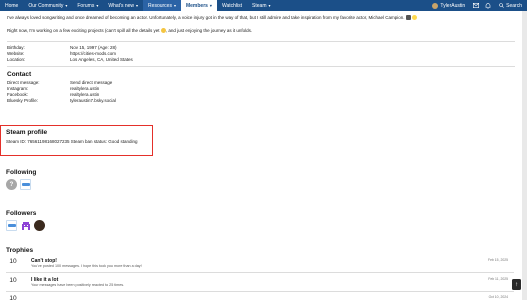 The width and height of the screenshot is (527, 300). I want to click on nav-label: Our Community, so click(46, 5).